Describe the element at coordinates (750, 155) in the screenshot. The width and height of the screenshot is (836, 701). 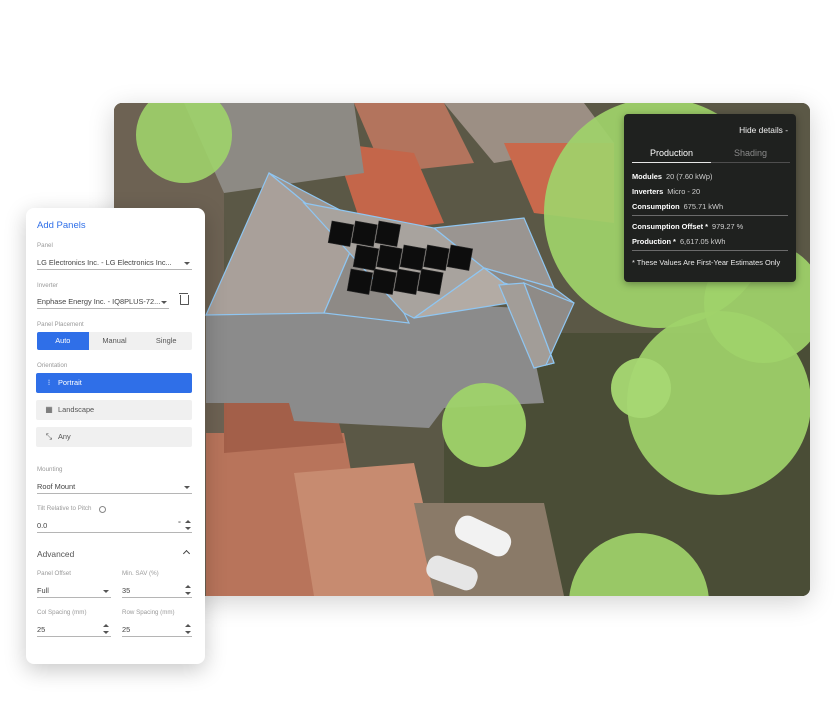
I see `tab-shading: Shading` at that location.